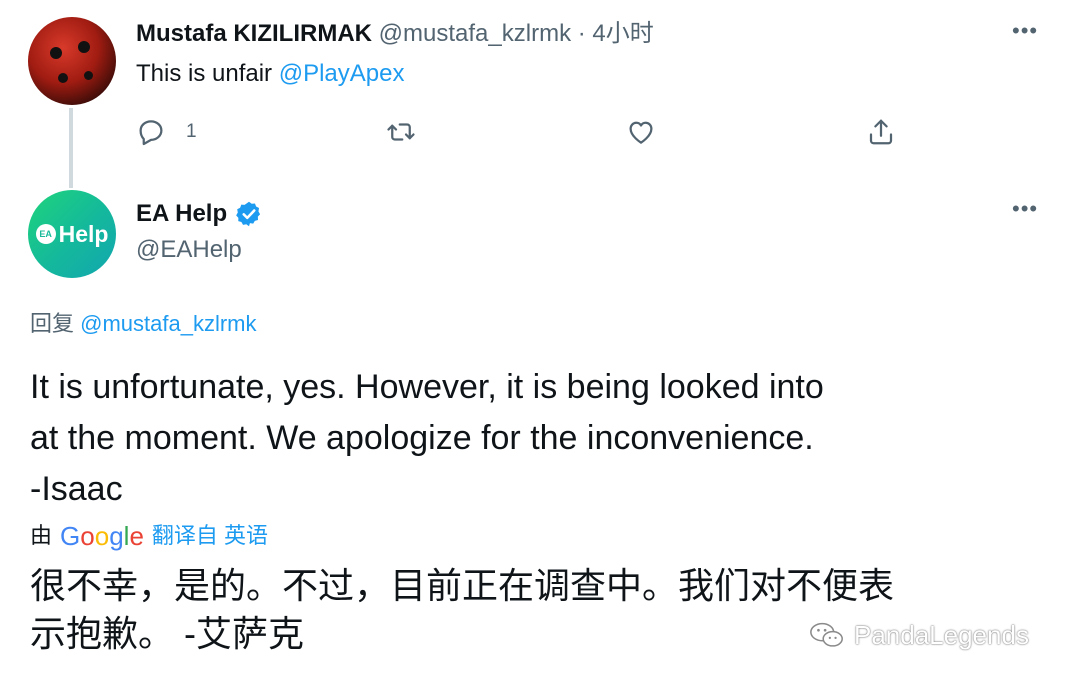 The height and width of the screenshot is (684, 1080). Describe the element at coordinates (210, 536) in the screenshot. I see `translated-from-link: 翻译自 英语` at that location.